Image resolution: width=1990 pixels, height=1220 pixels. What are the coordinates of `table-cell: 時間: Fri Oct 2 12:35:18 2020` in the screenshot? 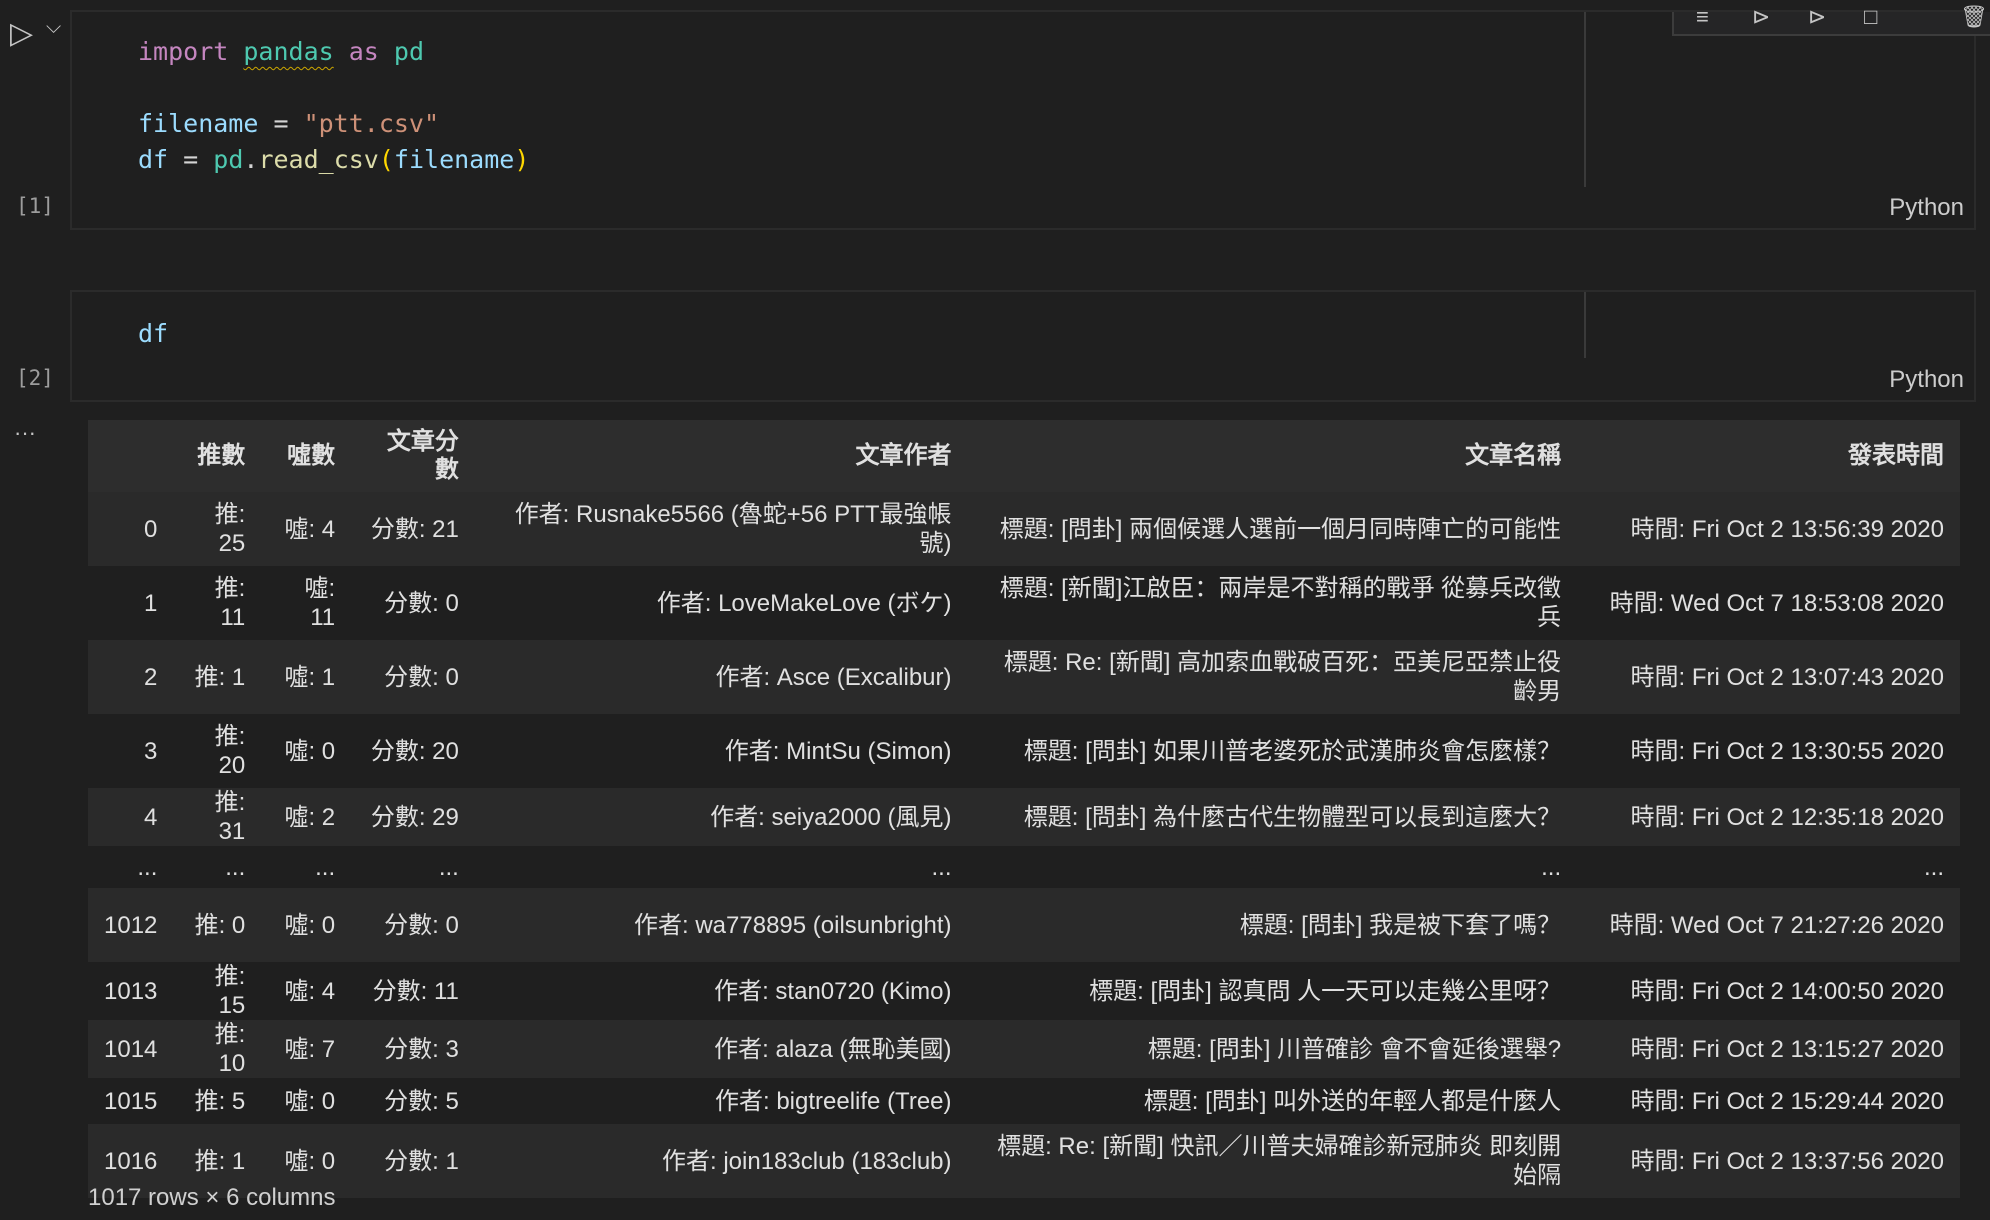 It's located at (1787, 817).